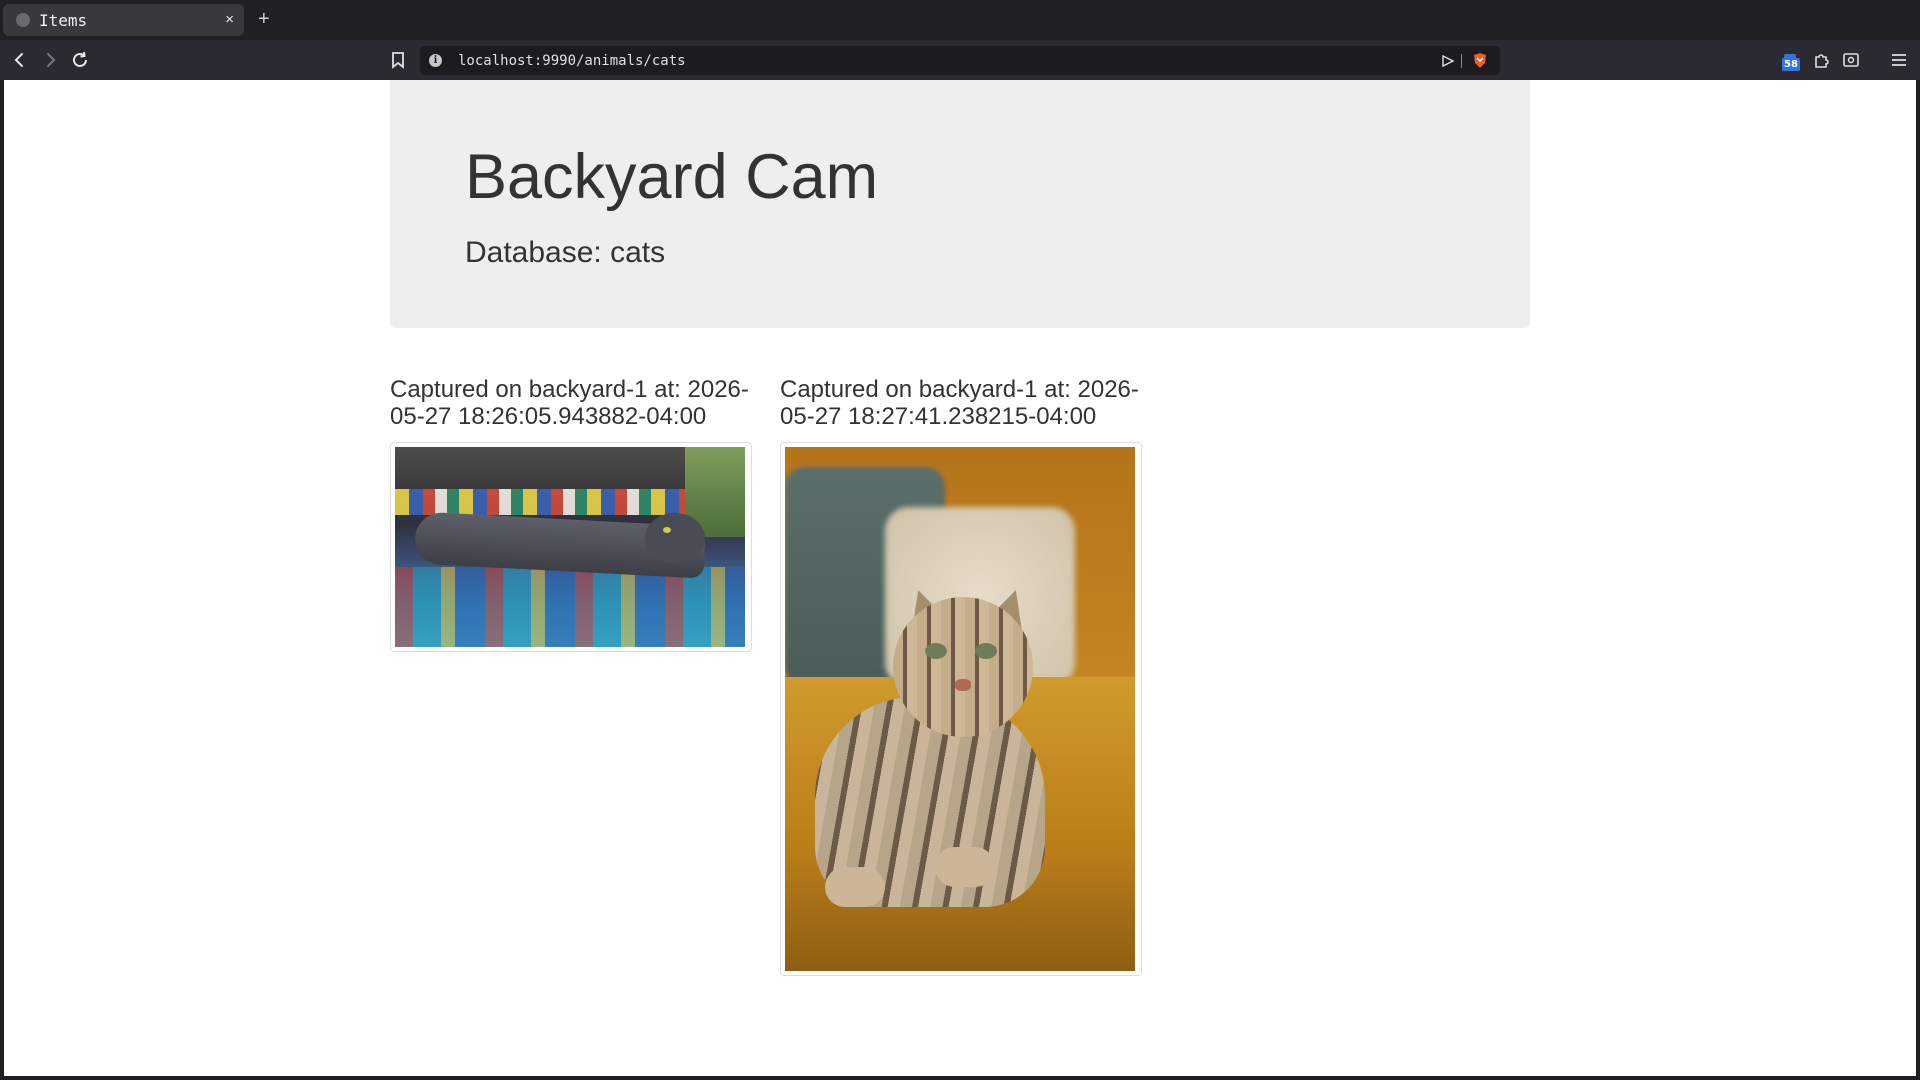 This screenshot has height=1080, width=1920. What do you see at coordinates (565, 252) in the screenshot?
I see `database-subtitle: Database: cats` at bounding box center [565, 252].